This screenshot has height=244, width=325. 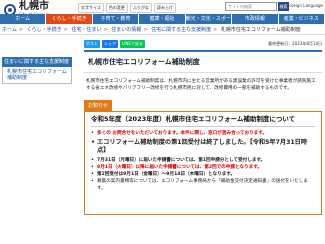 I want to click on breadcrumb-housing: 住宅・住まい, so click(x=86, y=30).